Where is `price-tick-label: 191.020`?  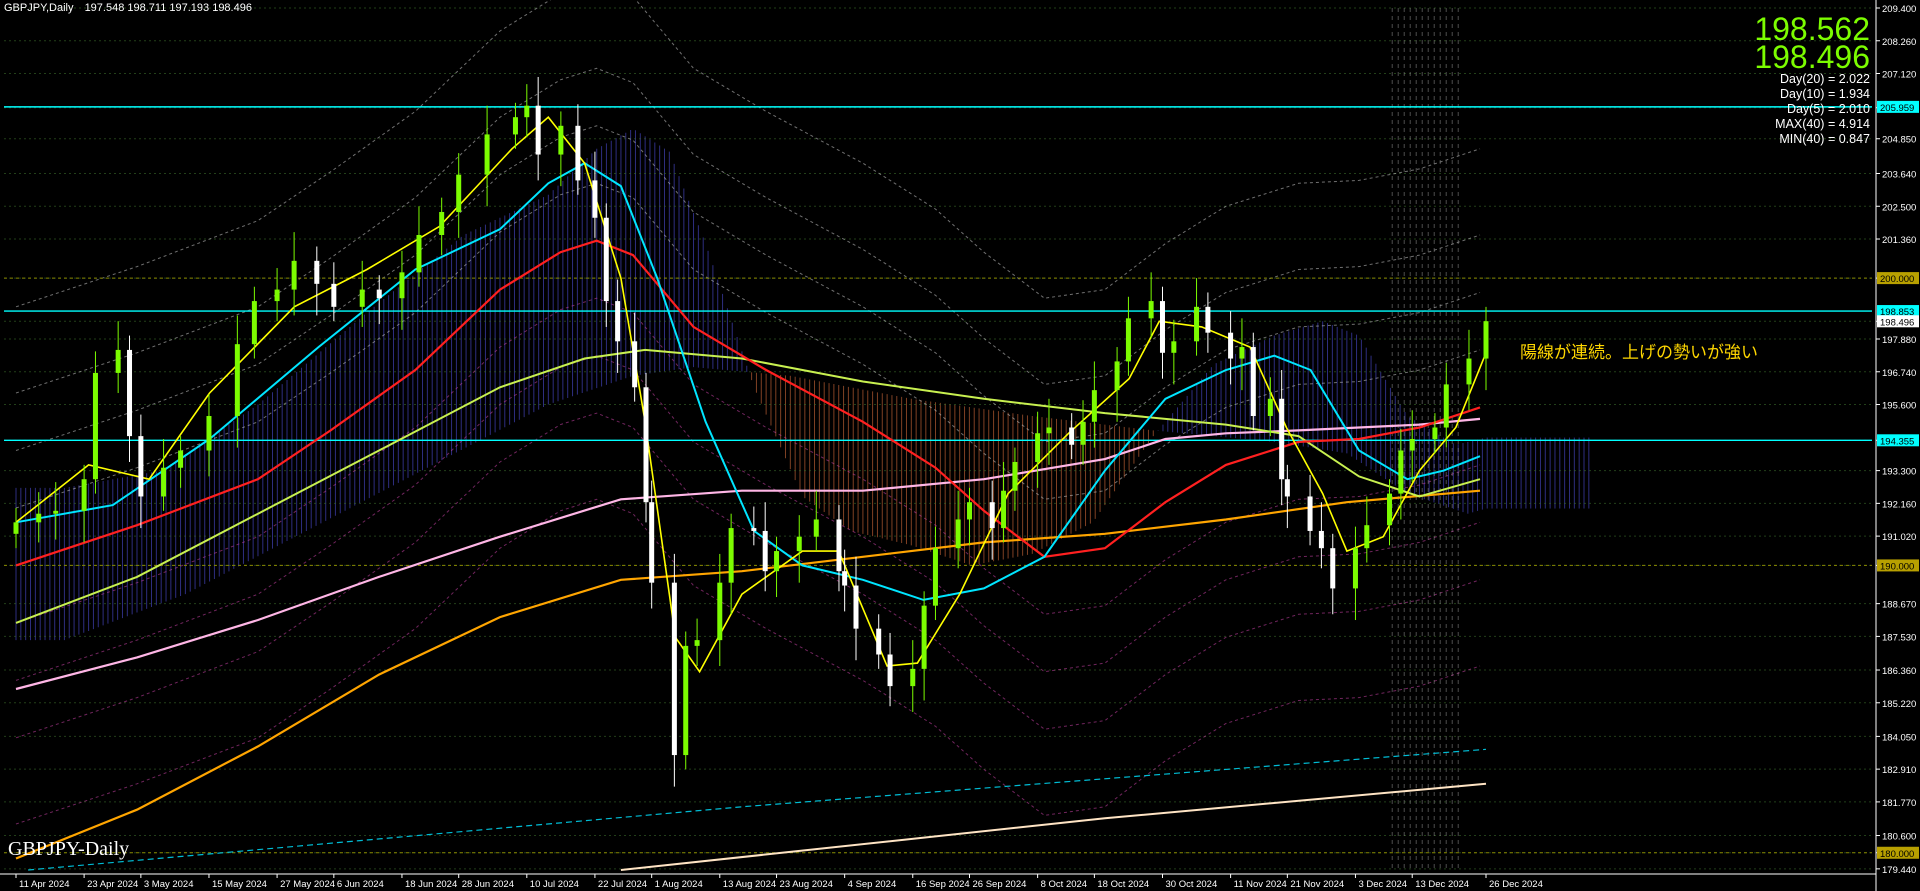
price-tick-label: 191.020 is located at coordinates (1899, 537).